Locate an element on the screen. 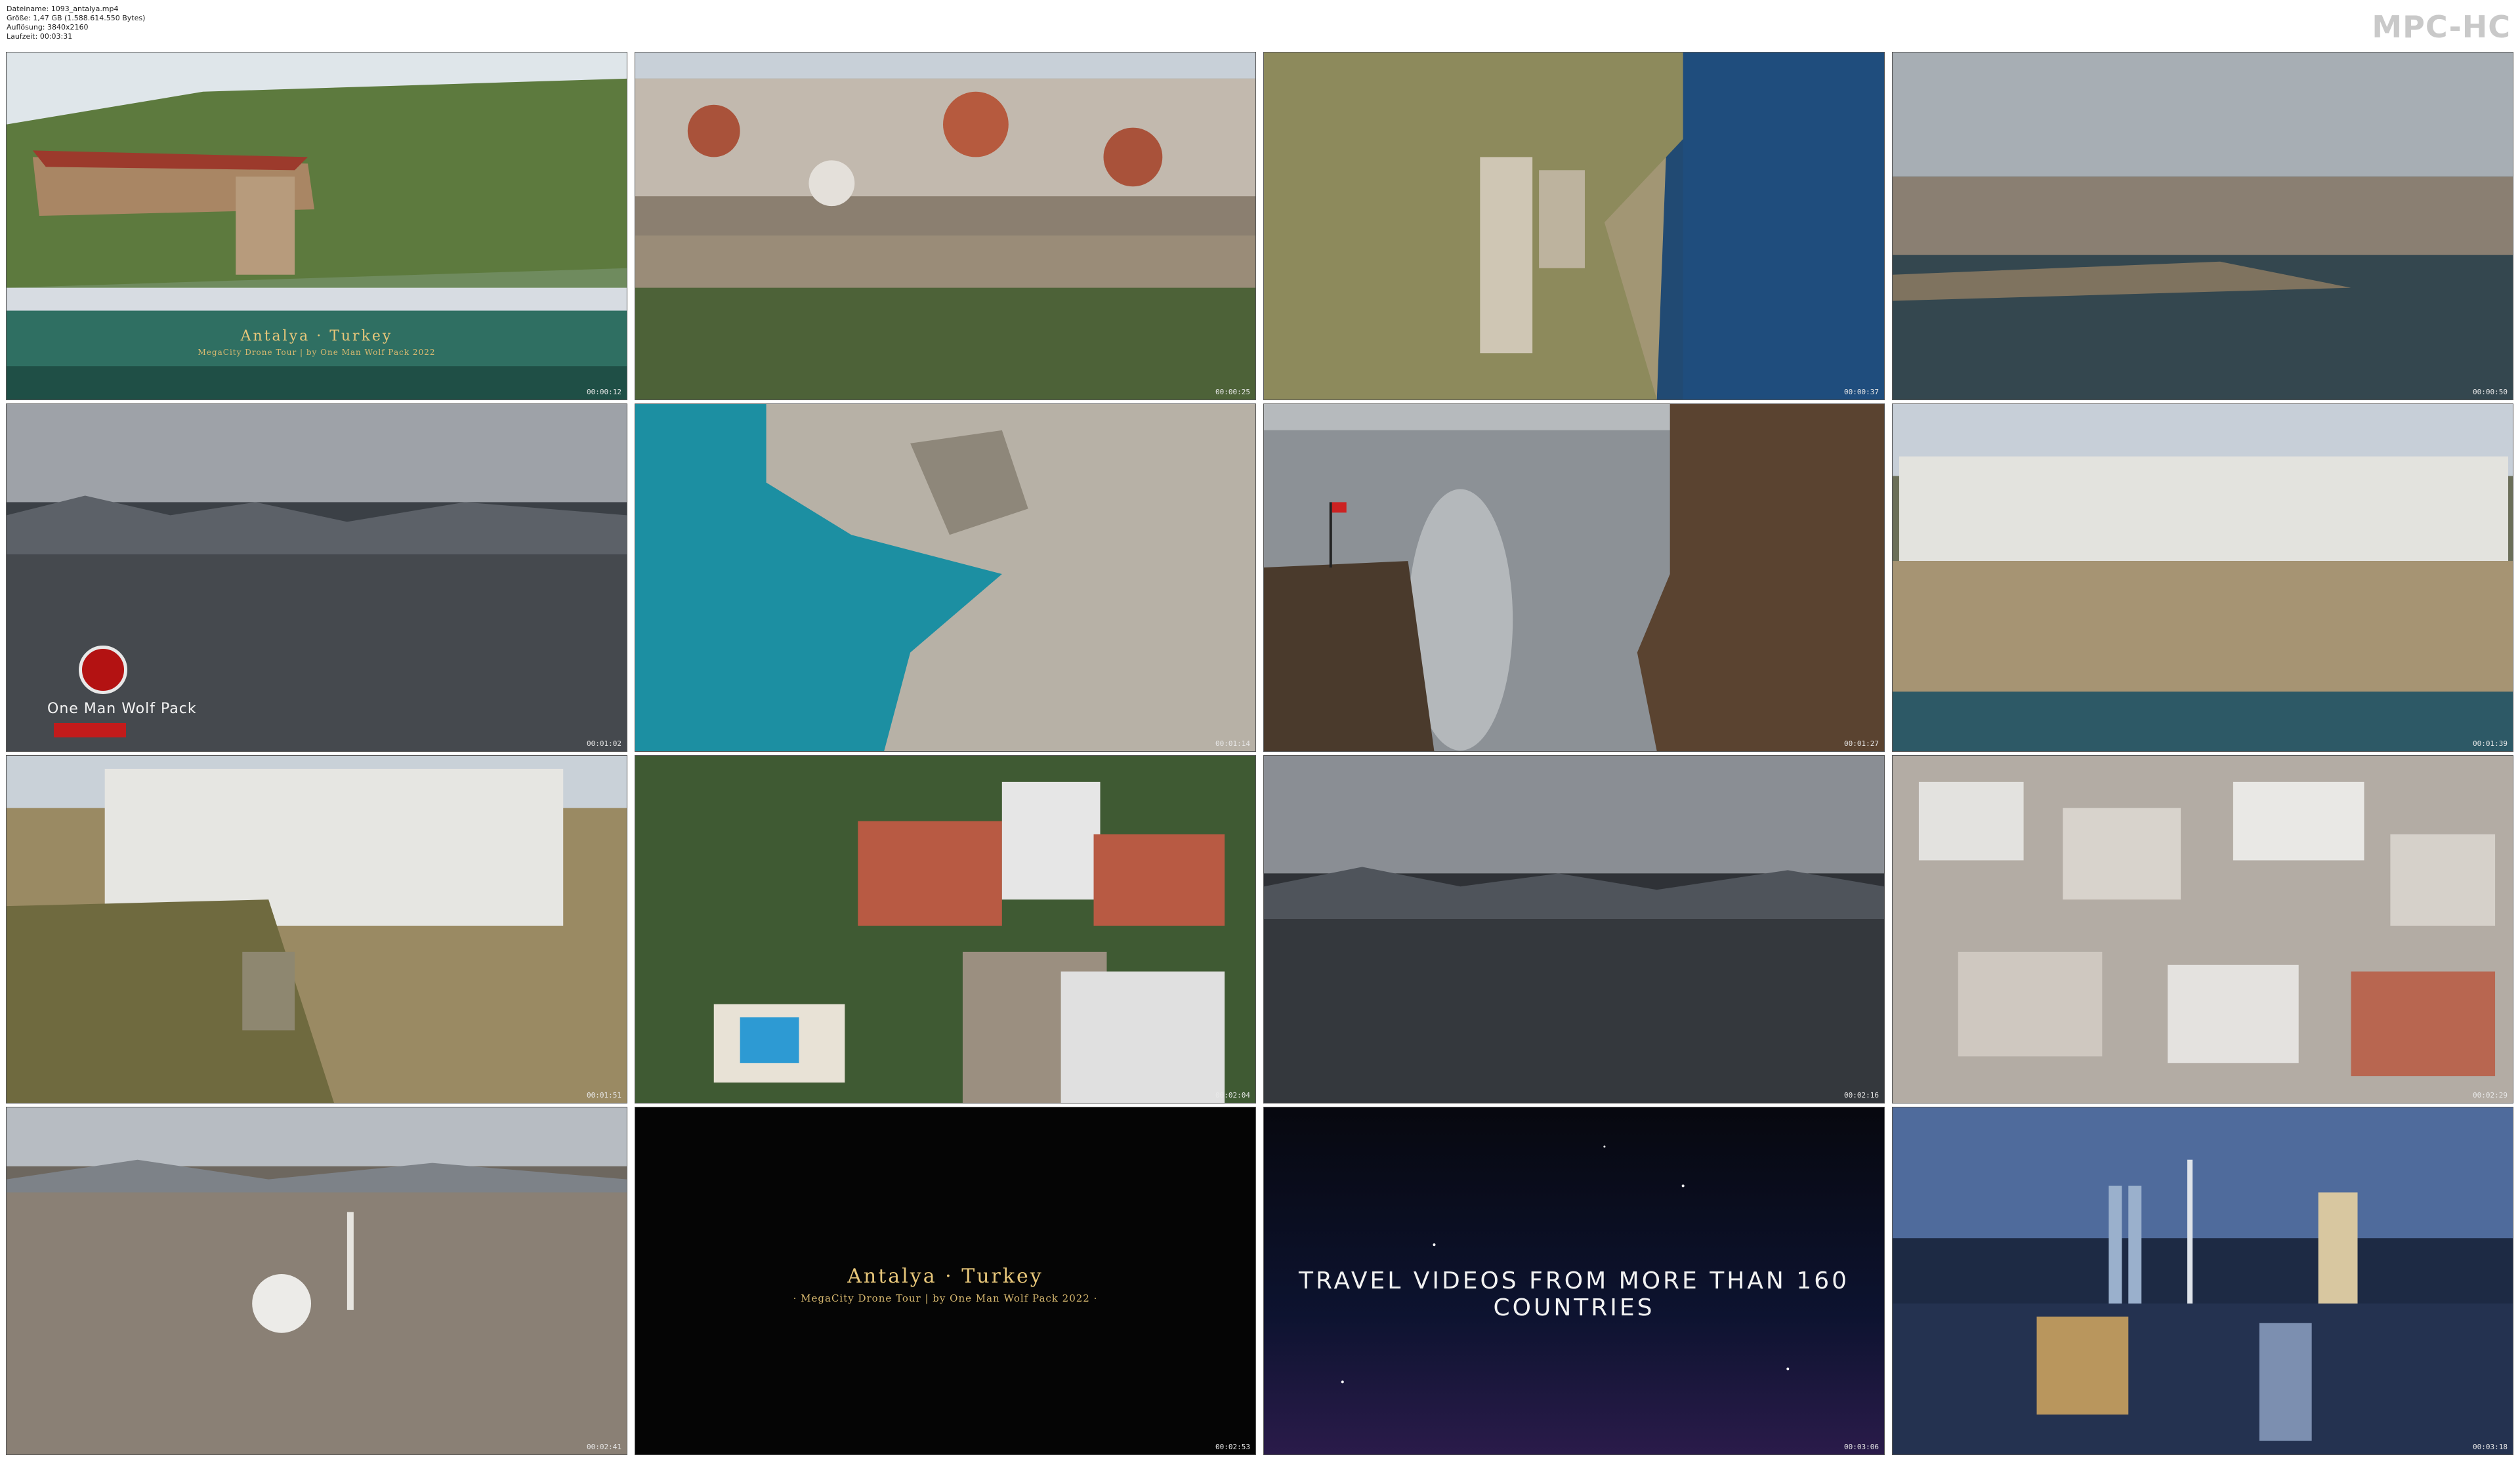 This screenshot has height=1463, width=2520. timestamp: 00:02:16 is located at coordinates (1861, 1095).